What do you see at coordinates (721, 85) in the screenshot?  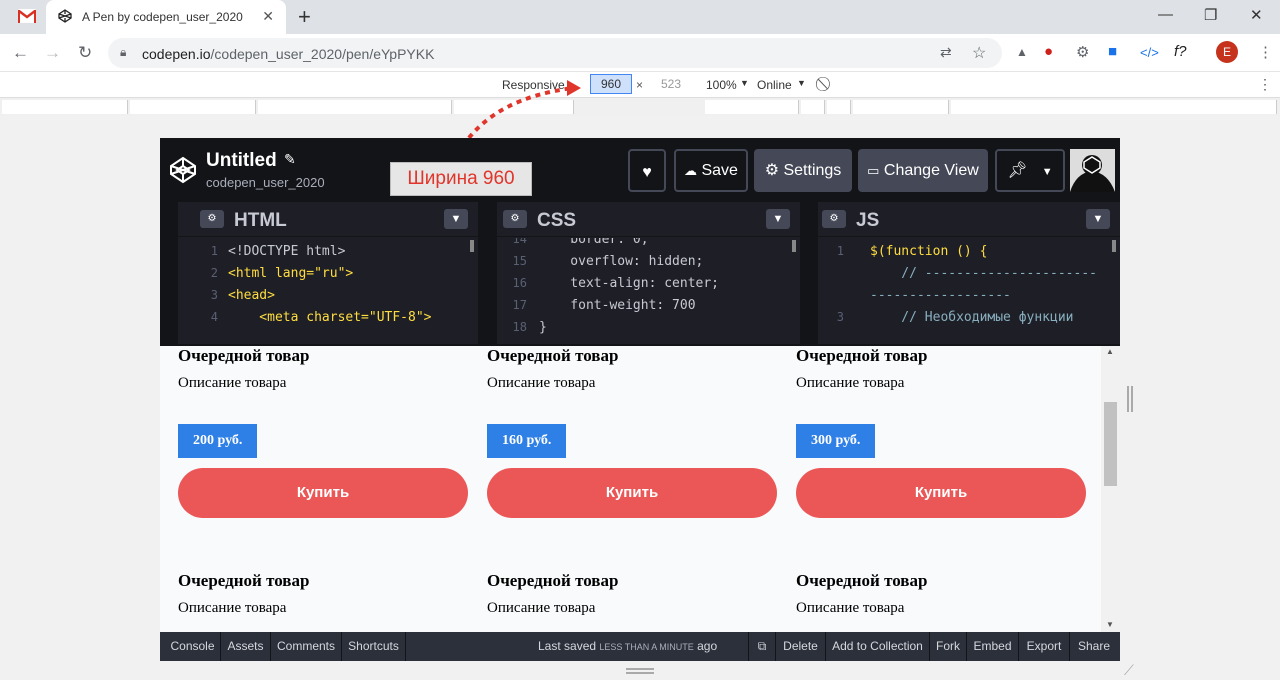 I see `zoom-select: 100%` at bounding box center [721, 85].